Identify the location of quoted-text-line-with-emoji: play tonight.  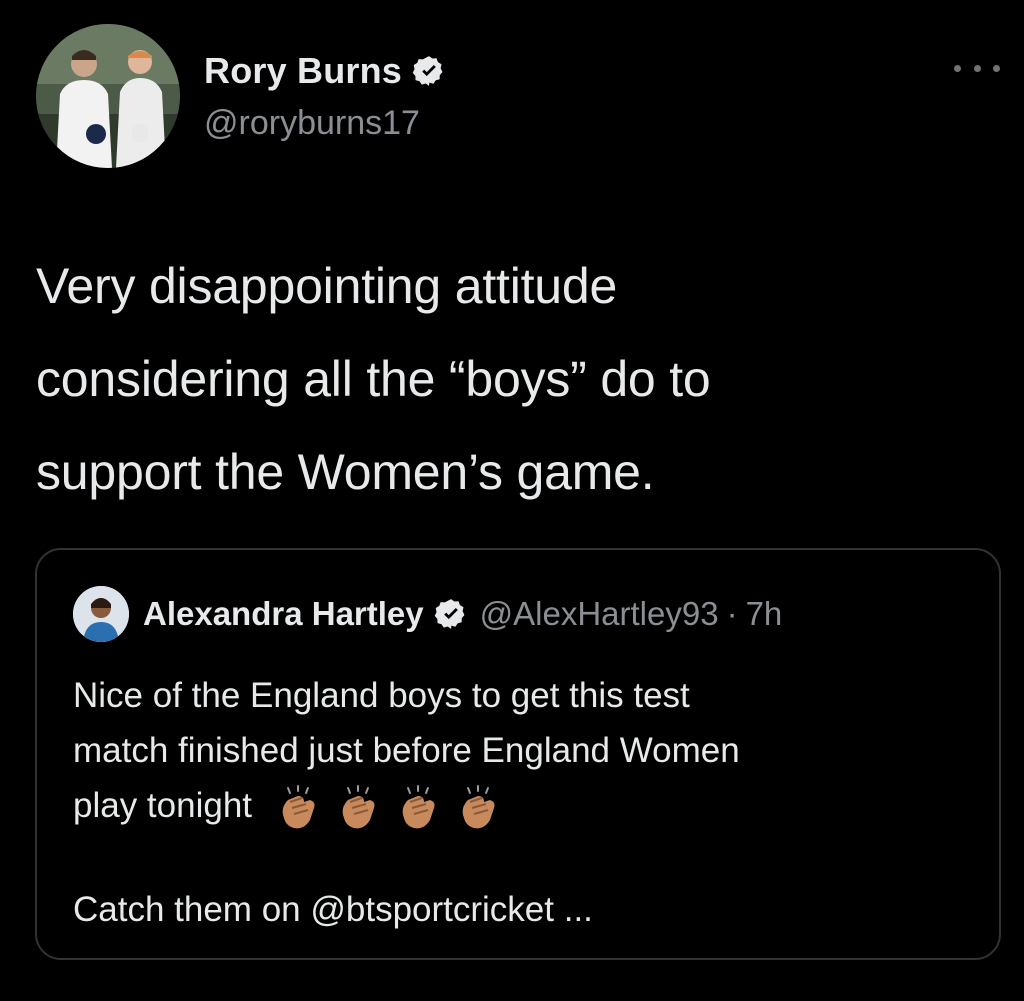
(523, 805).